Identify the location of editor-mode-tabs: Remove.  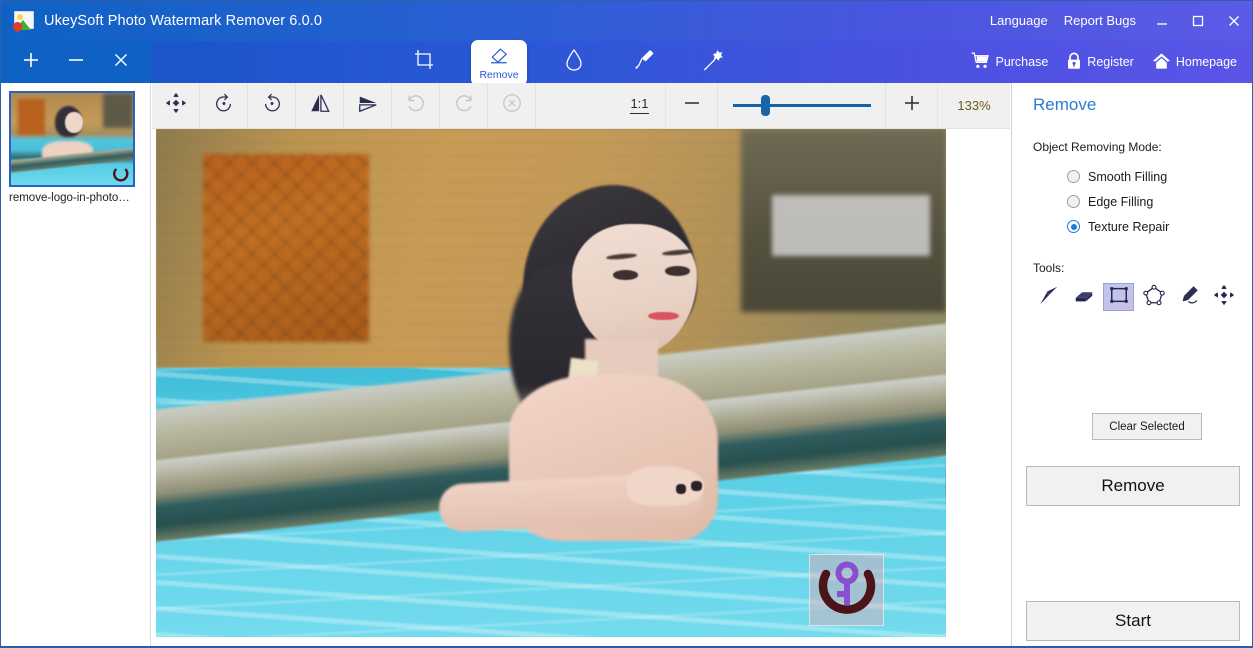
(569, 63).